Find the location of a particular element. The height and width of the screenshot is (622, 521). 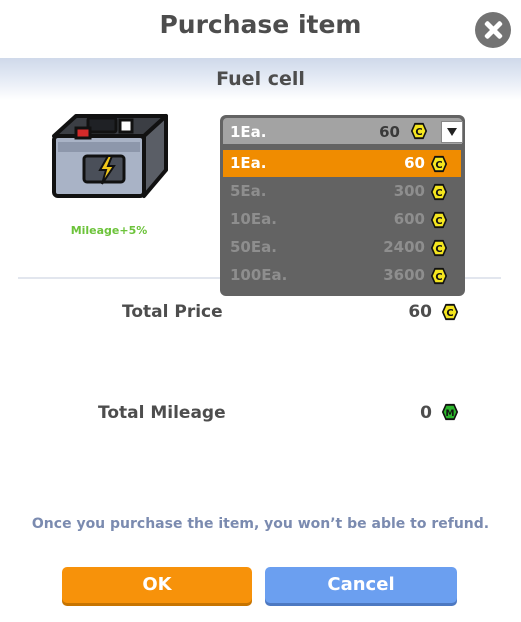

option-price: 3600 is located at coordinates (404, 275).